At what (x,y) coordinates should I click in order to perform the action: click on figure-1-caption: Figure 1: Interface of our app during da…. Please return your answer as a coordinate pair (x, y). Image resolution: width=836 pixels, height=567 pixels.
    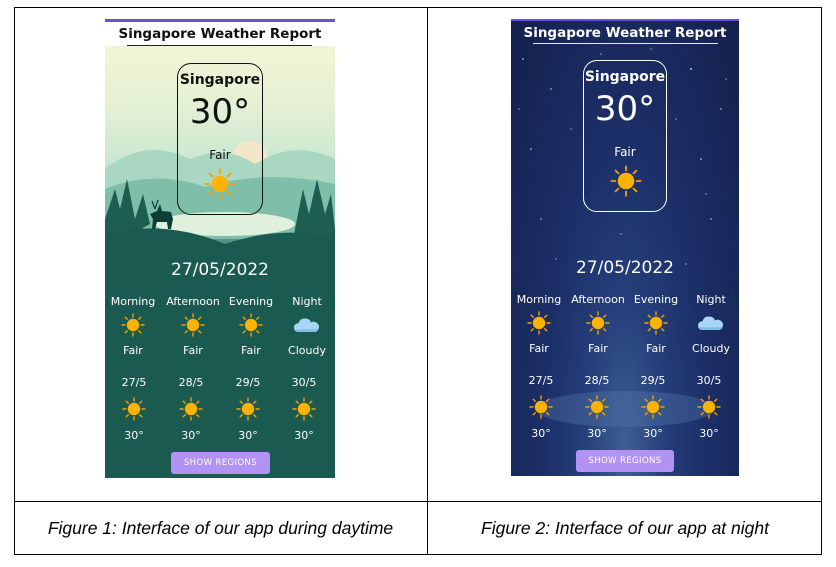
    Looking at the image, I should click on (220, 528).